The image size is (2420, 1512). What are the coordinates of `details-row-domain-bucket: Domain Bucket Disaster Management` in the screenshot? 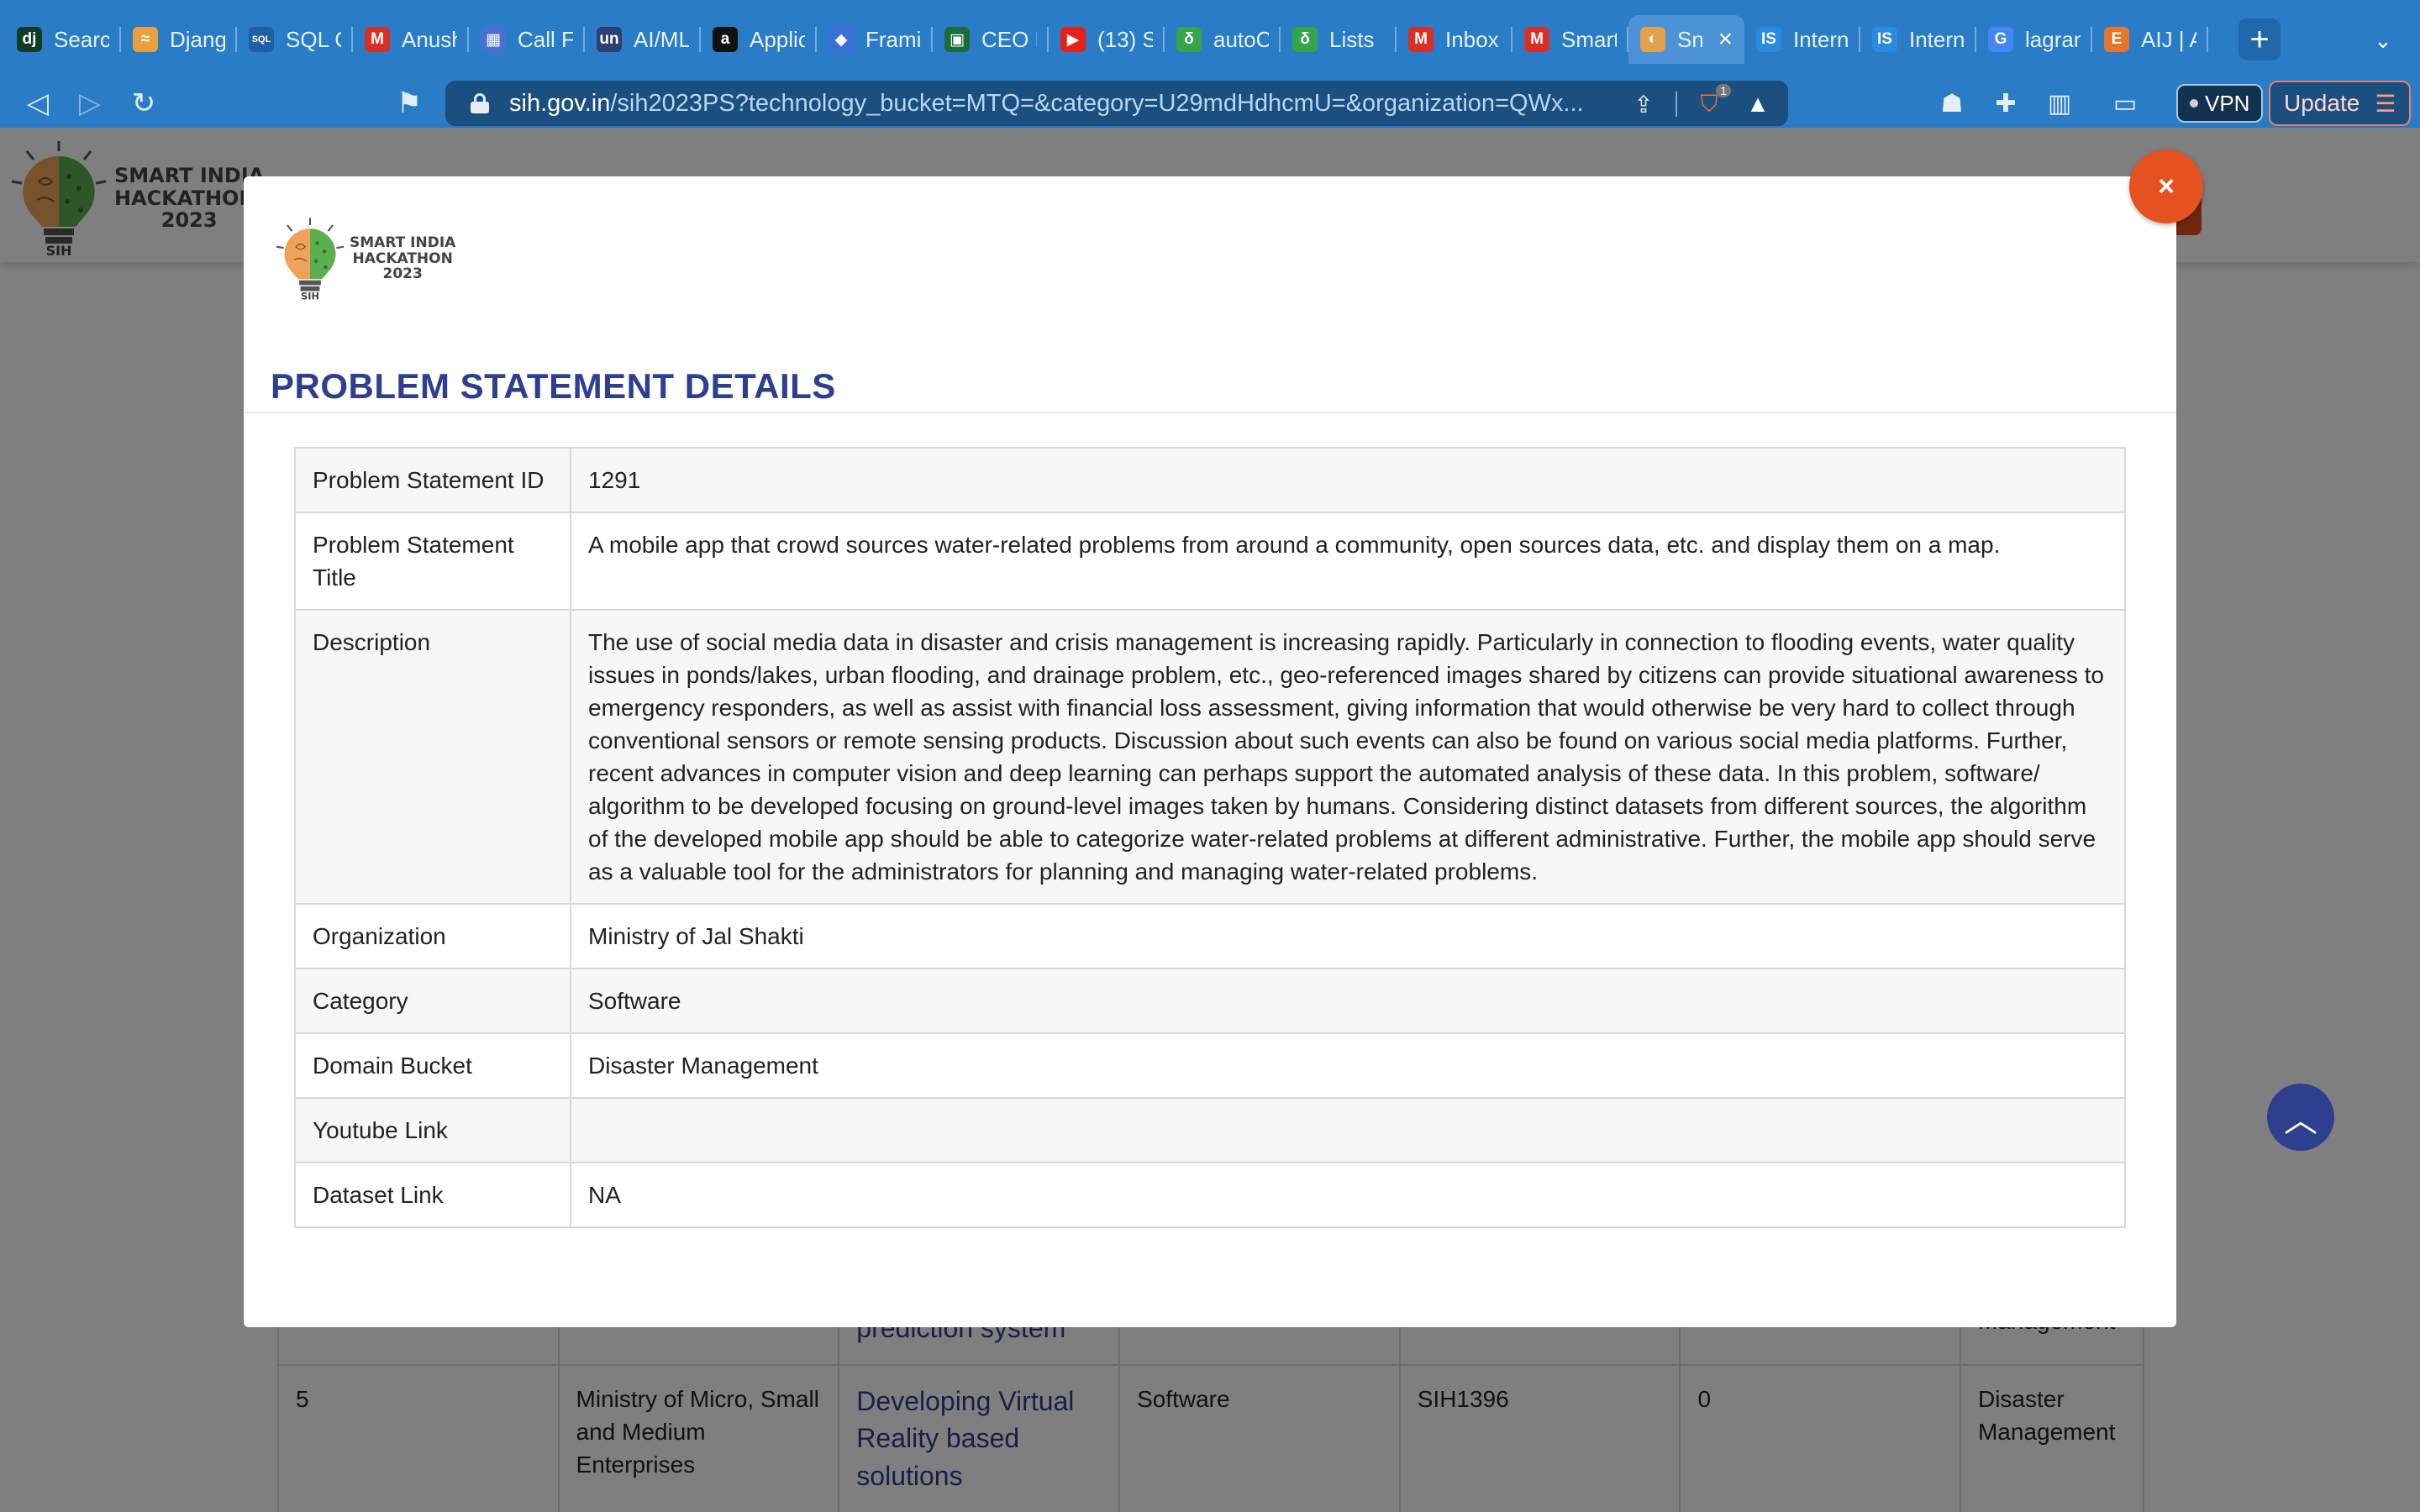 It's located at (1210, 1065).